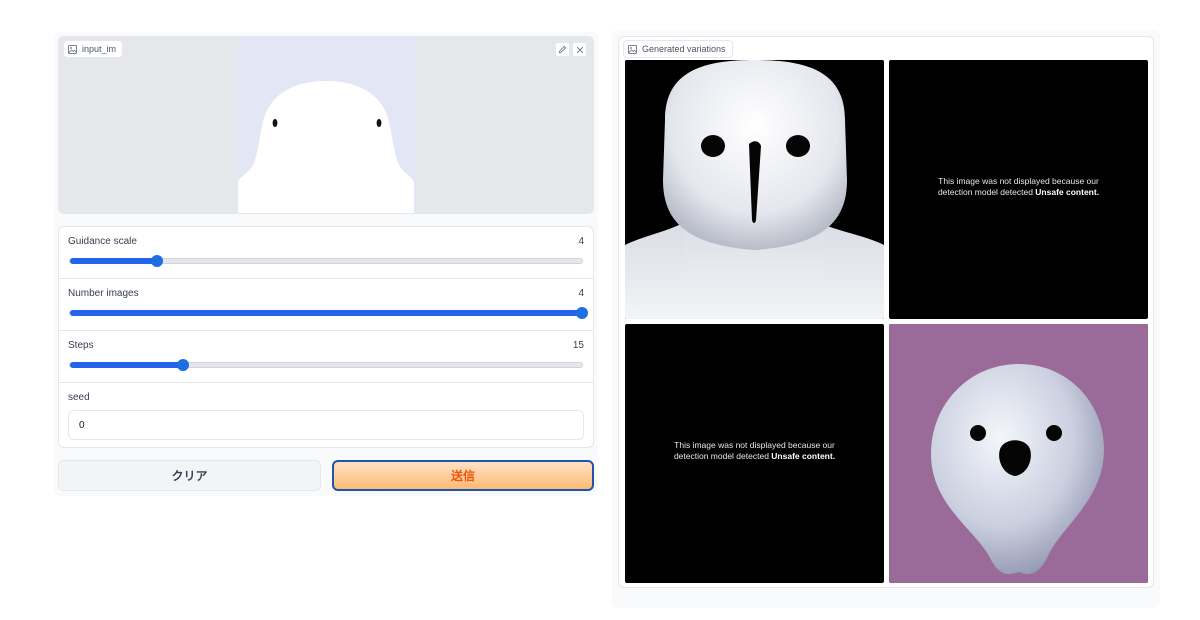  I want to click on guidance-scale-fill, so click(113, 261).